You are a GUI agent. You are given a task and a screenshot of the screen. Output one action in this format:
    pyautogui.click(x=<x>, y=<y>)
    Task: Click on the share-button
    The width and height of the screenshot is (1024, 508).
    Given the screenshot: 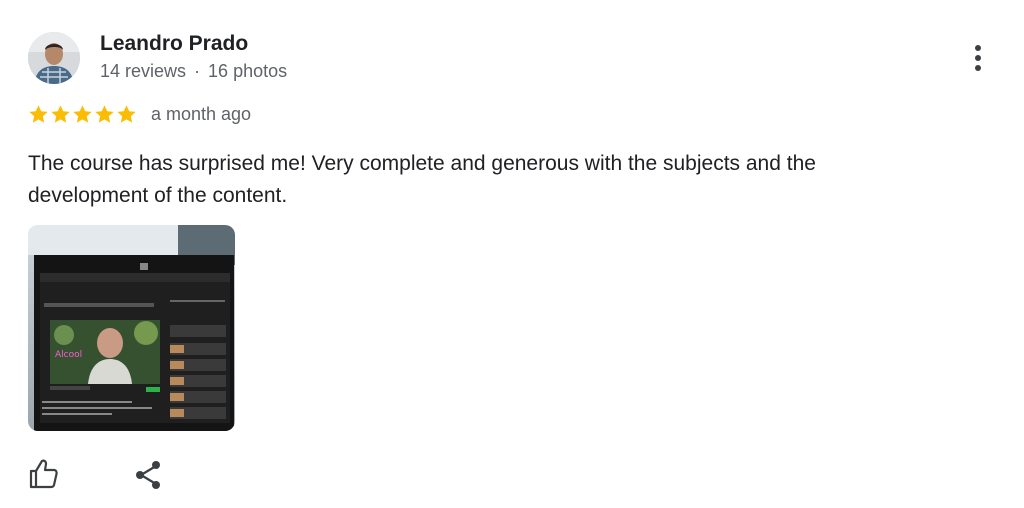 What is the action you would take?
    pyautogui.click(x=149, y=474)
    